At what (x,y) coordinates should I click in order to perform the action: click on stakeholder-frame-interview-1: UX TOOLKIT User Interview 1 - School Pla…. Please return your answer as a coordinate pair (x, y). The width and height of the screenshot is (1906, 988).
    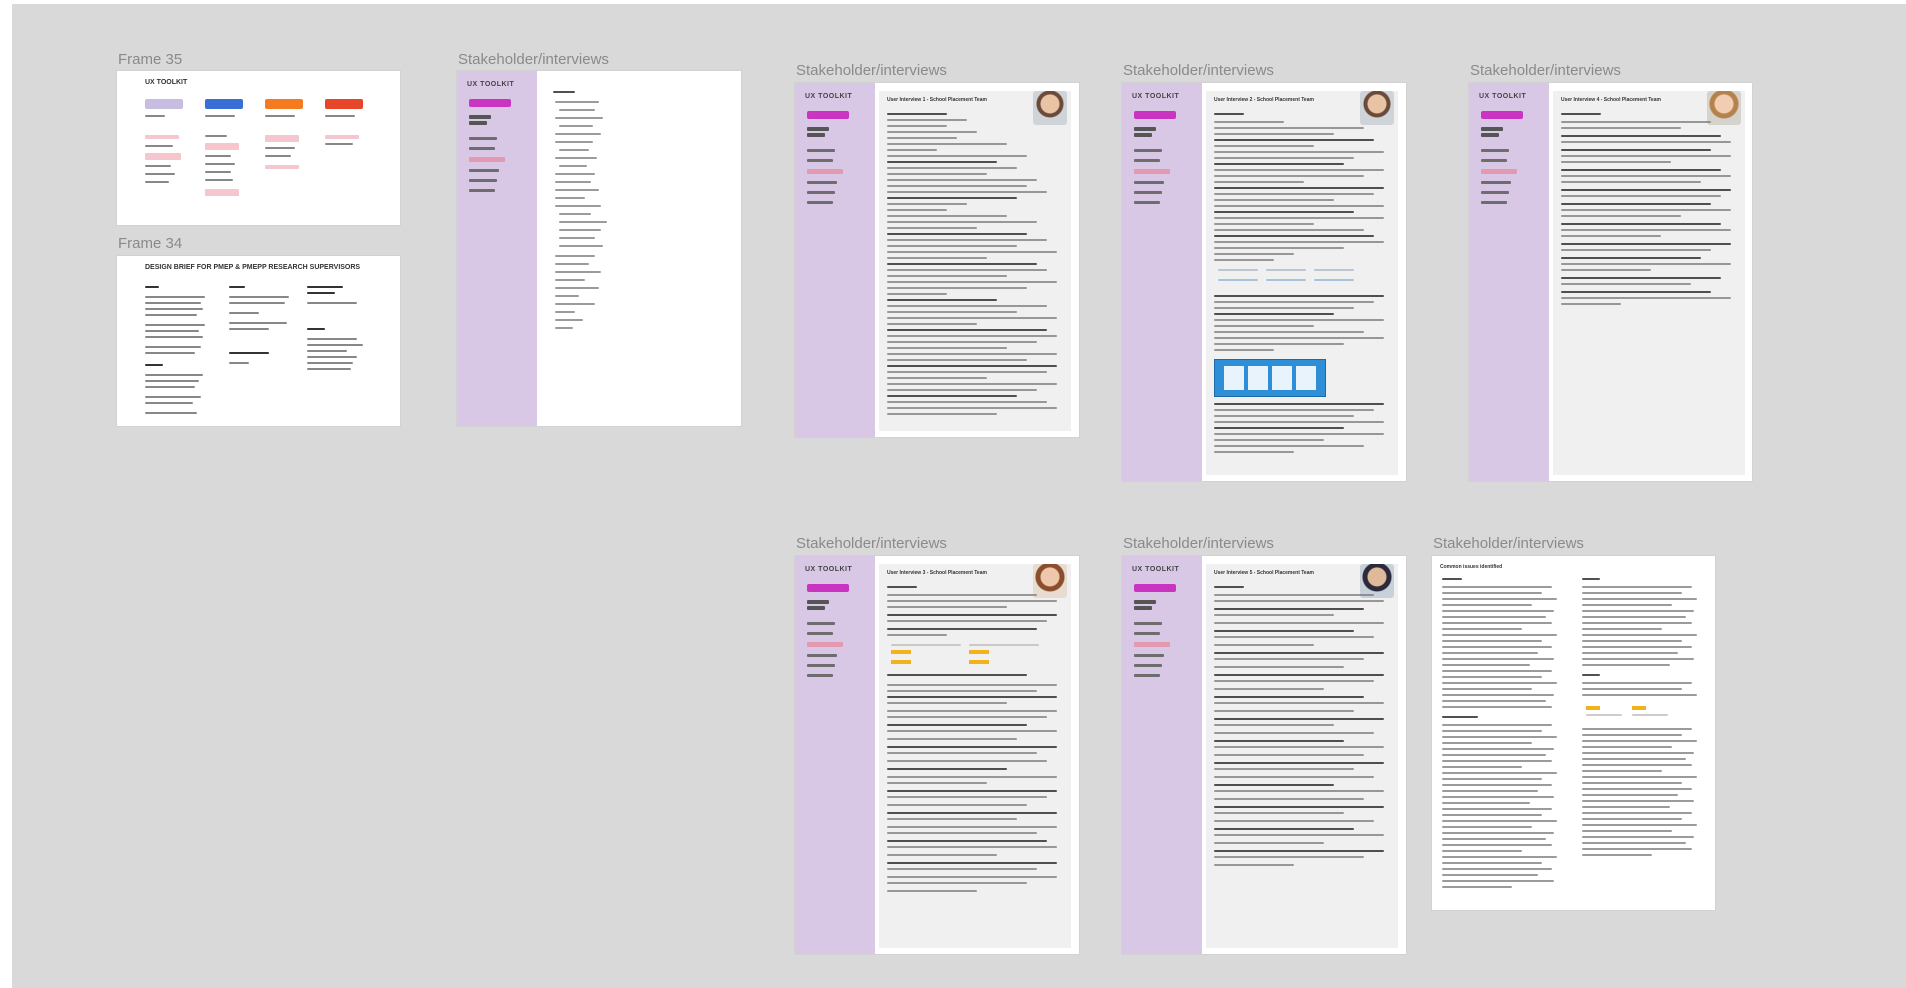
    Looking at the image, I should click on (937, 260).